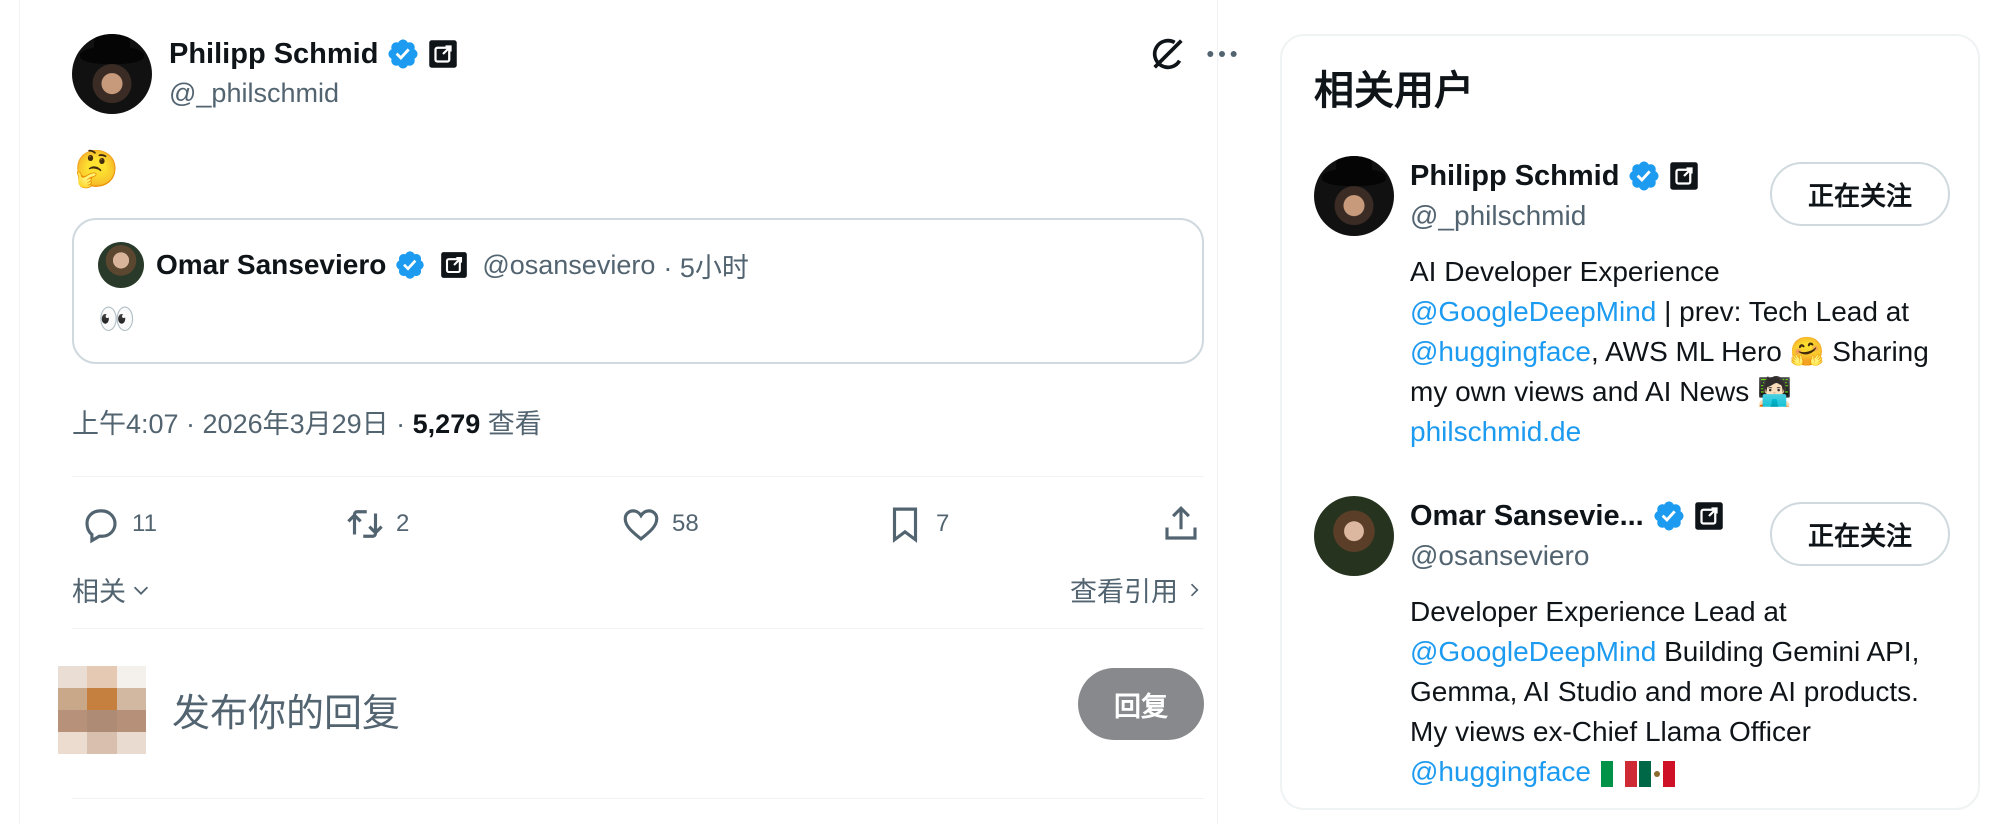 The width and height of the screenshot is (1995, 824). What do you see at coordinates (118, 524) in the screenshot?
I see `reply-action: 11` at bounding box center [118, 524].